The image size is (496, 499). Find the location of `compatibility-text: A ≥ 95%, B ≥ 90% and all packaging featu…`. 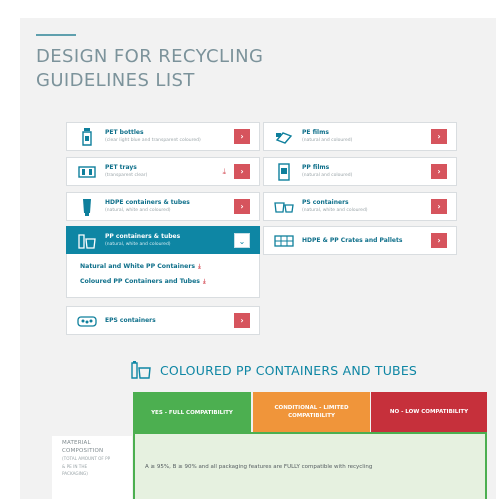

compatibility-text: A ≥ 95%, B ≥ 90% and all packaging featu… is located at coordinates (259, 467).